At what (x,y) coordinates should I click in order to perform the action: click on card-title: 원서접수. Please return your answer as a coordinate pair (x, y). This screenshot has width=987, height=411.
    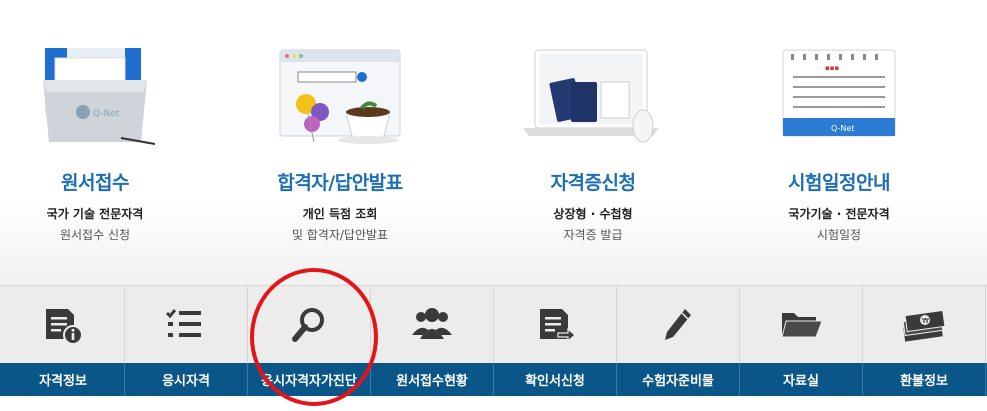
    Looking at the image, I should click on (95, 183).